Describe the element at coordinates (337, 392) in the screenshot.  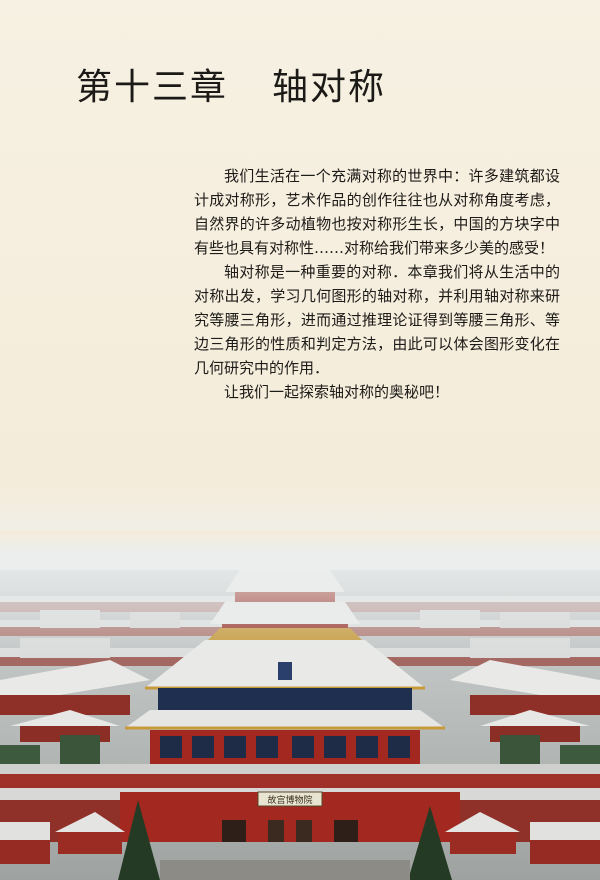
I see `intro-paragraph-3: 让我们一起探索轴对称的奥秘吧！` at that location.